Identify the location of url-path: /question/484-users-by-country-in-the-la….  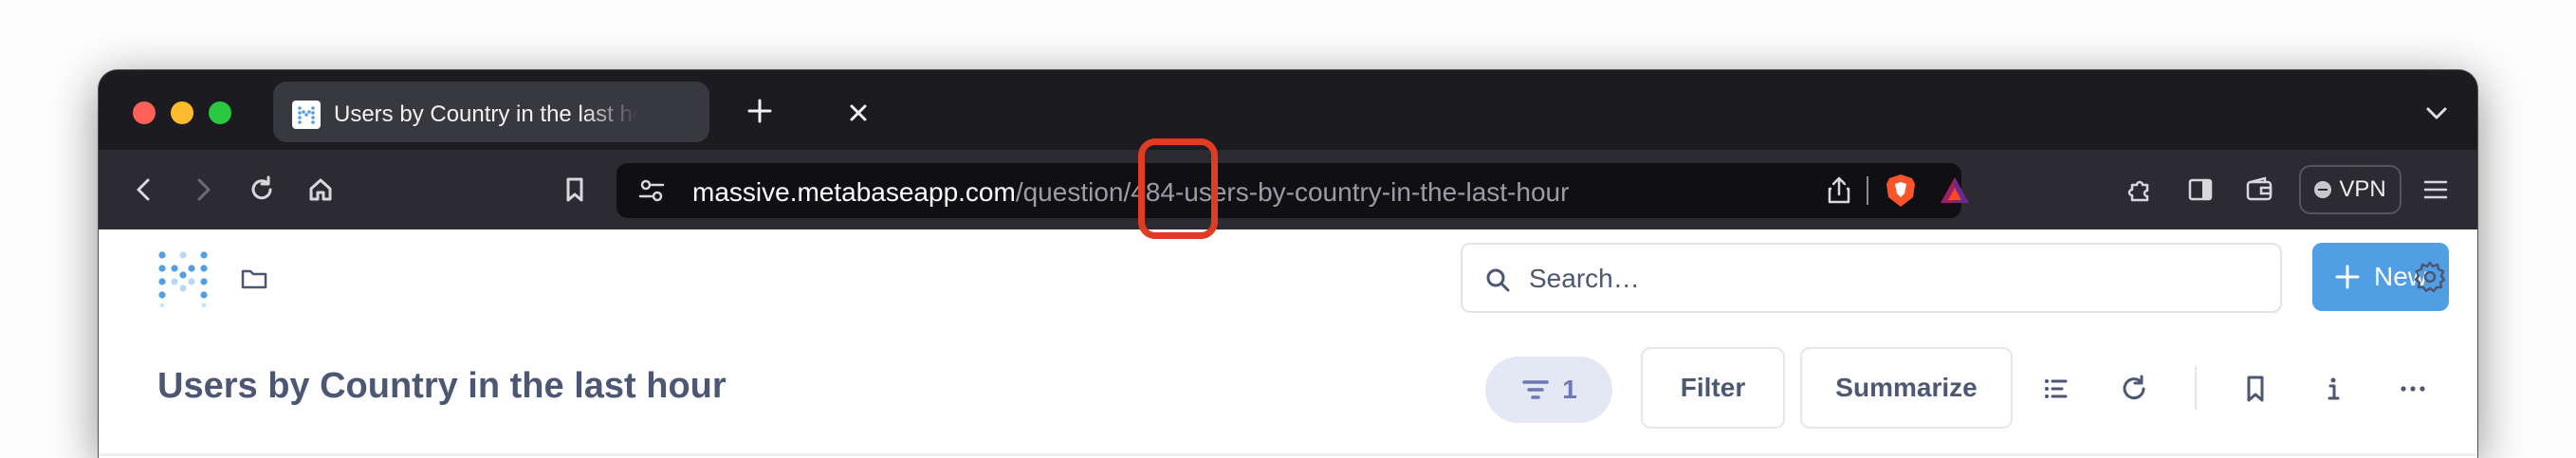
(1292, 192).